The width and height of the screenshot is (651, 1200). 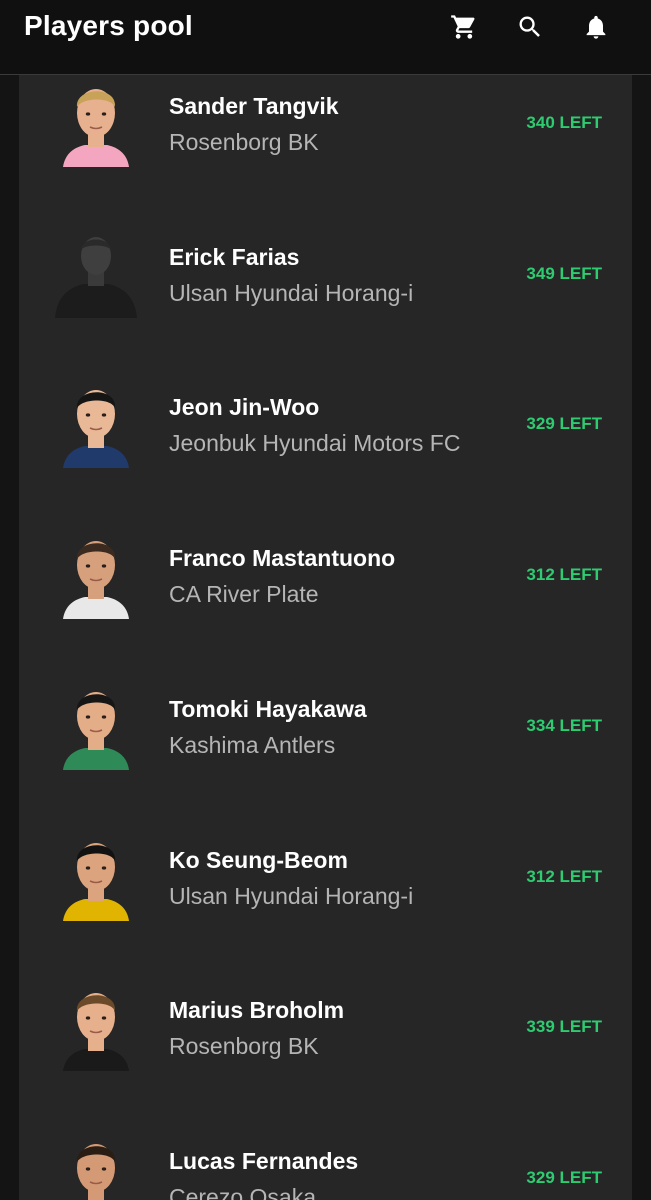 What do you see at coordinates (325, 686) in the screenshot?
I see `player-row: Tomoki Hayakawa Kashima Antlers 334 LEFT` at bounding box center [325, 686].